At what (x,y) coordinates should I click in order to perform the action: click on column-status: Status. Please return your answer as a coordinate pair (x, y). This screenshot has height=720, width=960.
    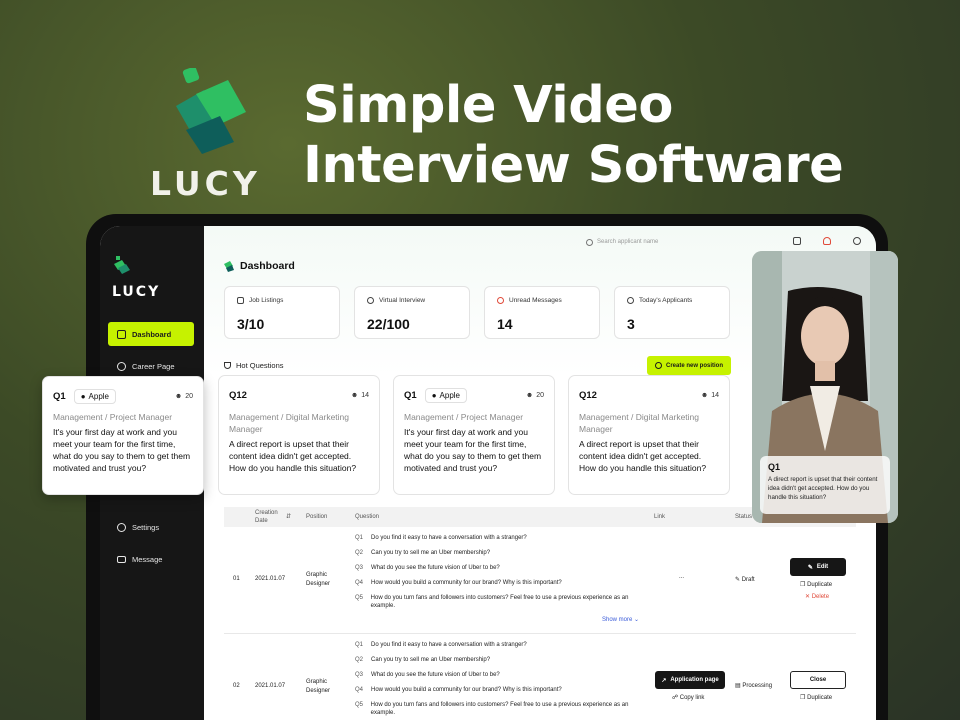
    Looking at the image, I should click on (744, 517).